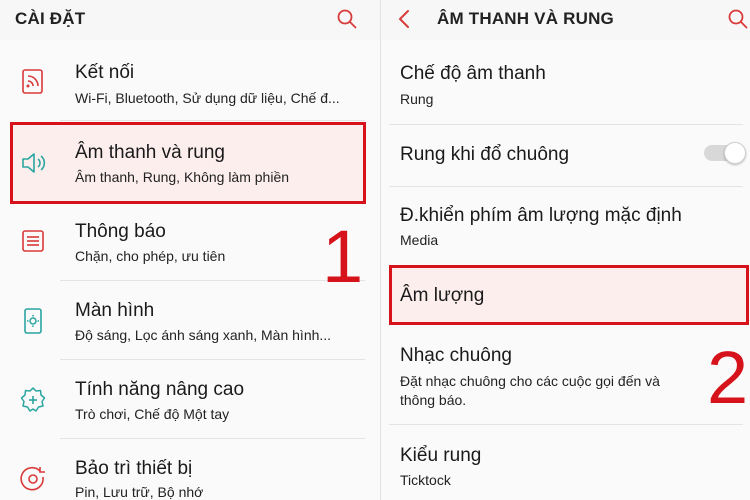  Describe the element at coordinates (150, 256) in the screenshot. I see `item-subtitle: Chặn, cho phép, ưu tiên` at that location.